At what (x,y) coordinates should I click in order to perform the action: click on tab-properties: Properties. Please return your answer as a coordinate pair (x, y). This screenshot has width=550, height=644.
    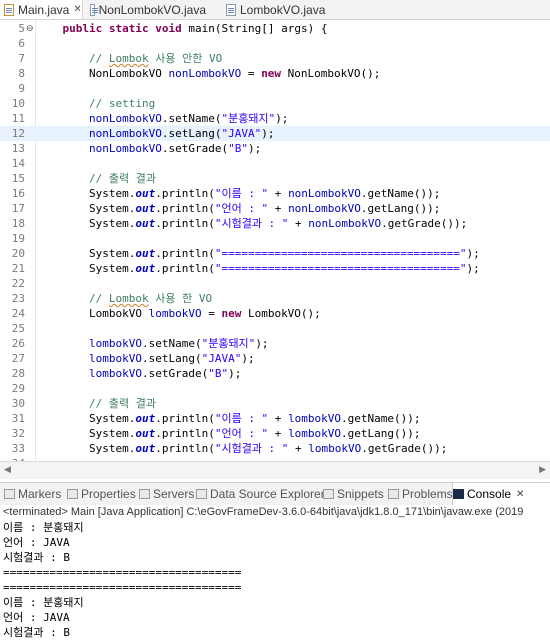
    Looking at the image, I should click on (101, 494).